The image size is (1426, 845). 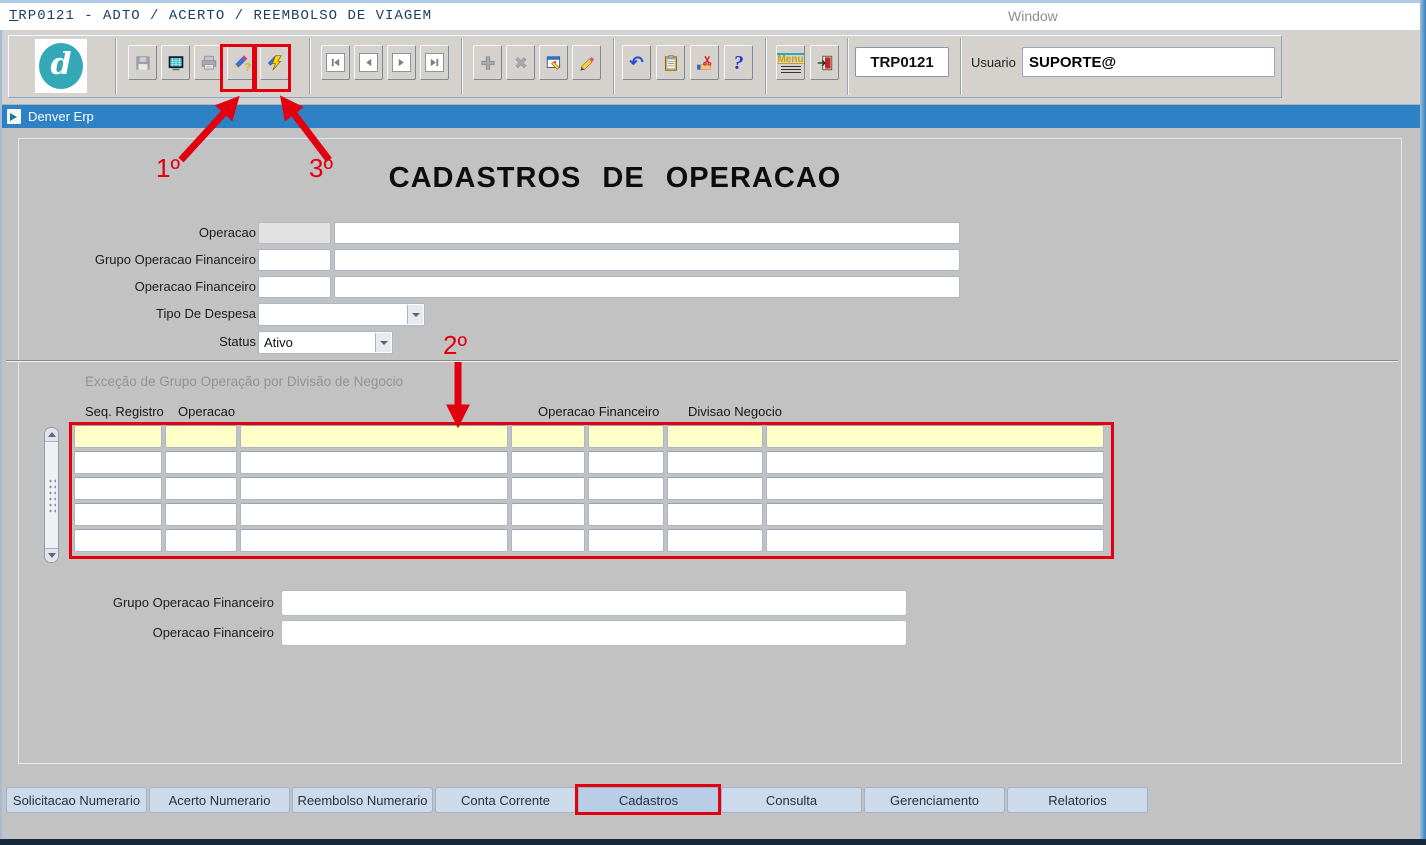 I want to click on save-button, so click(x=142, y=62).